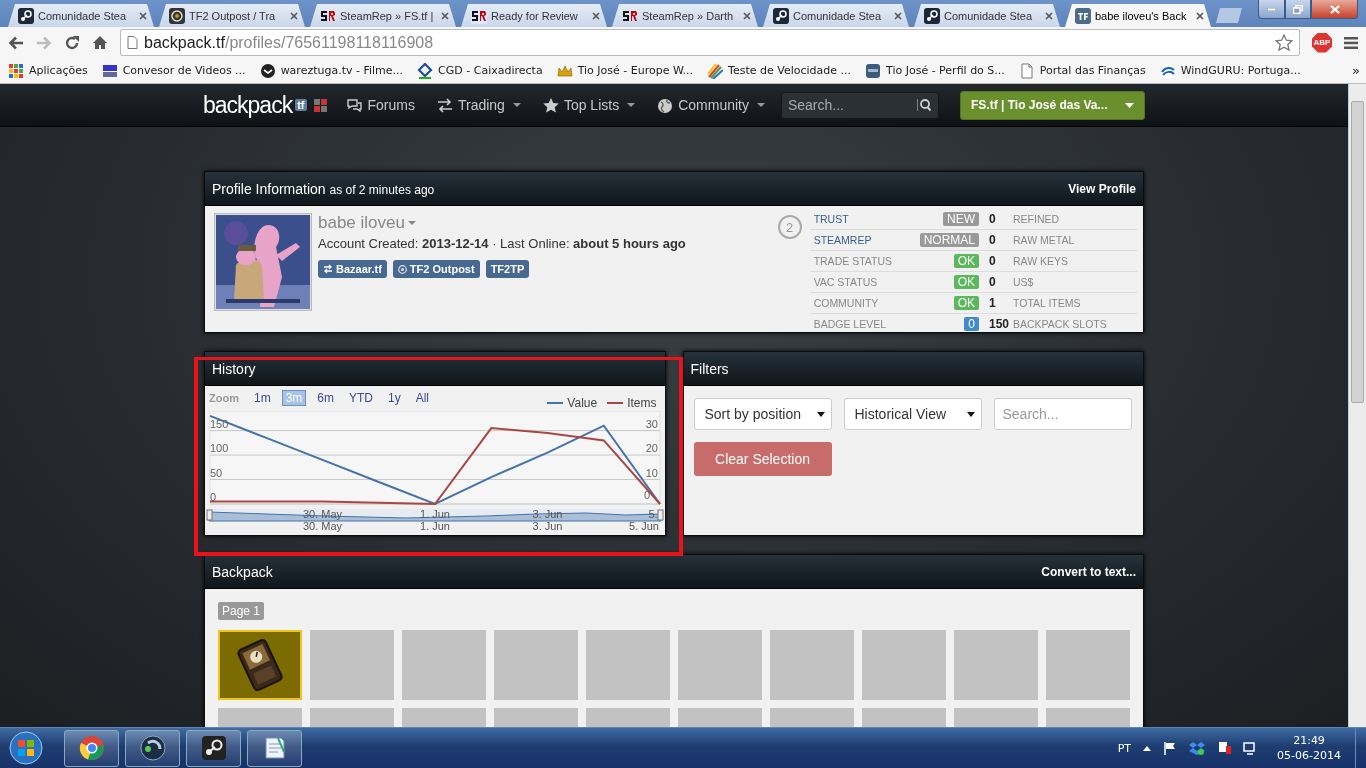 This screenshot has height=768, width=1366. What do you see at coordinates (402, 269) in the screenshot?
I see `target-icon` at bounding box center [402, 269].